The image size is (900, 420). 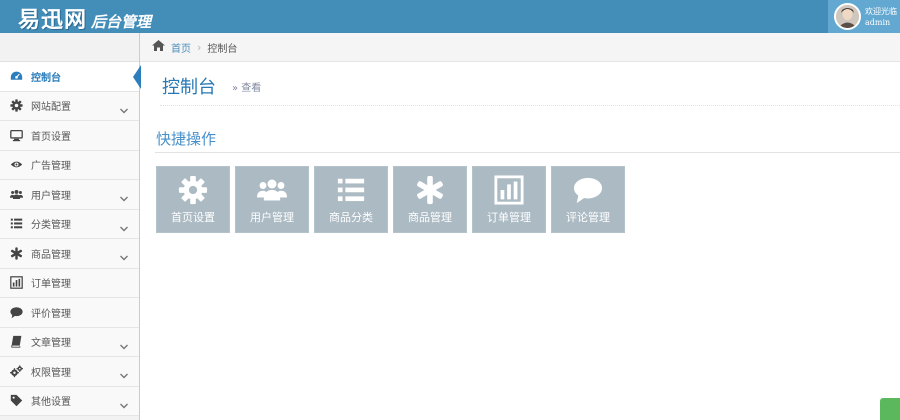 What do you see at coordinates (16, 135) in the screenshot?
I see `monitor-icon` at bounding box center [16, 135].